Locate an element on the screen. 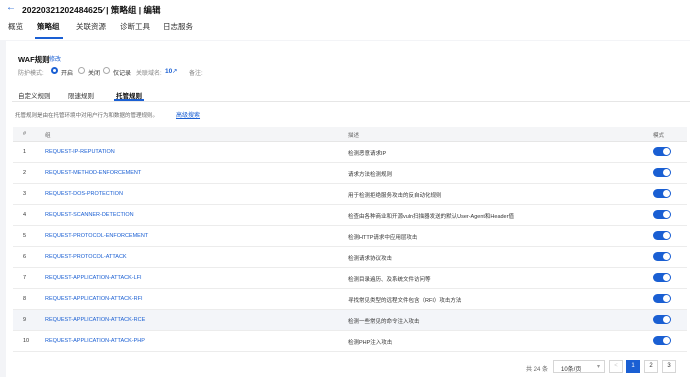  row-index: 9 is located at coordinates (25, 320).